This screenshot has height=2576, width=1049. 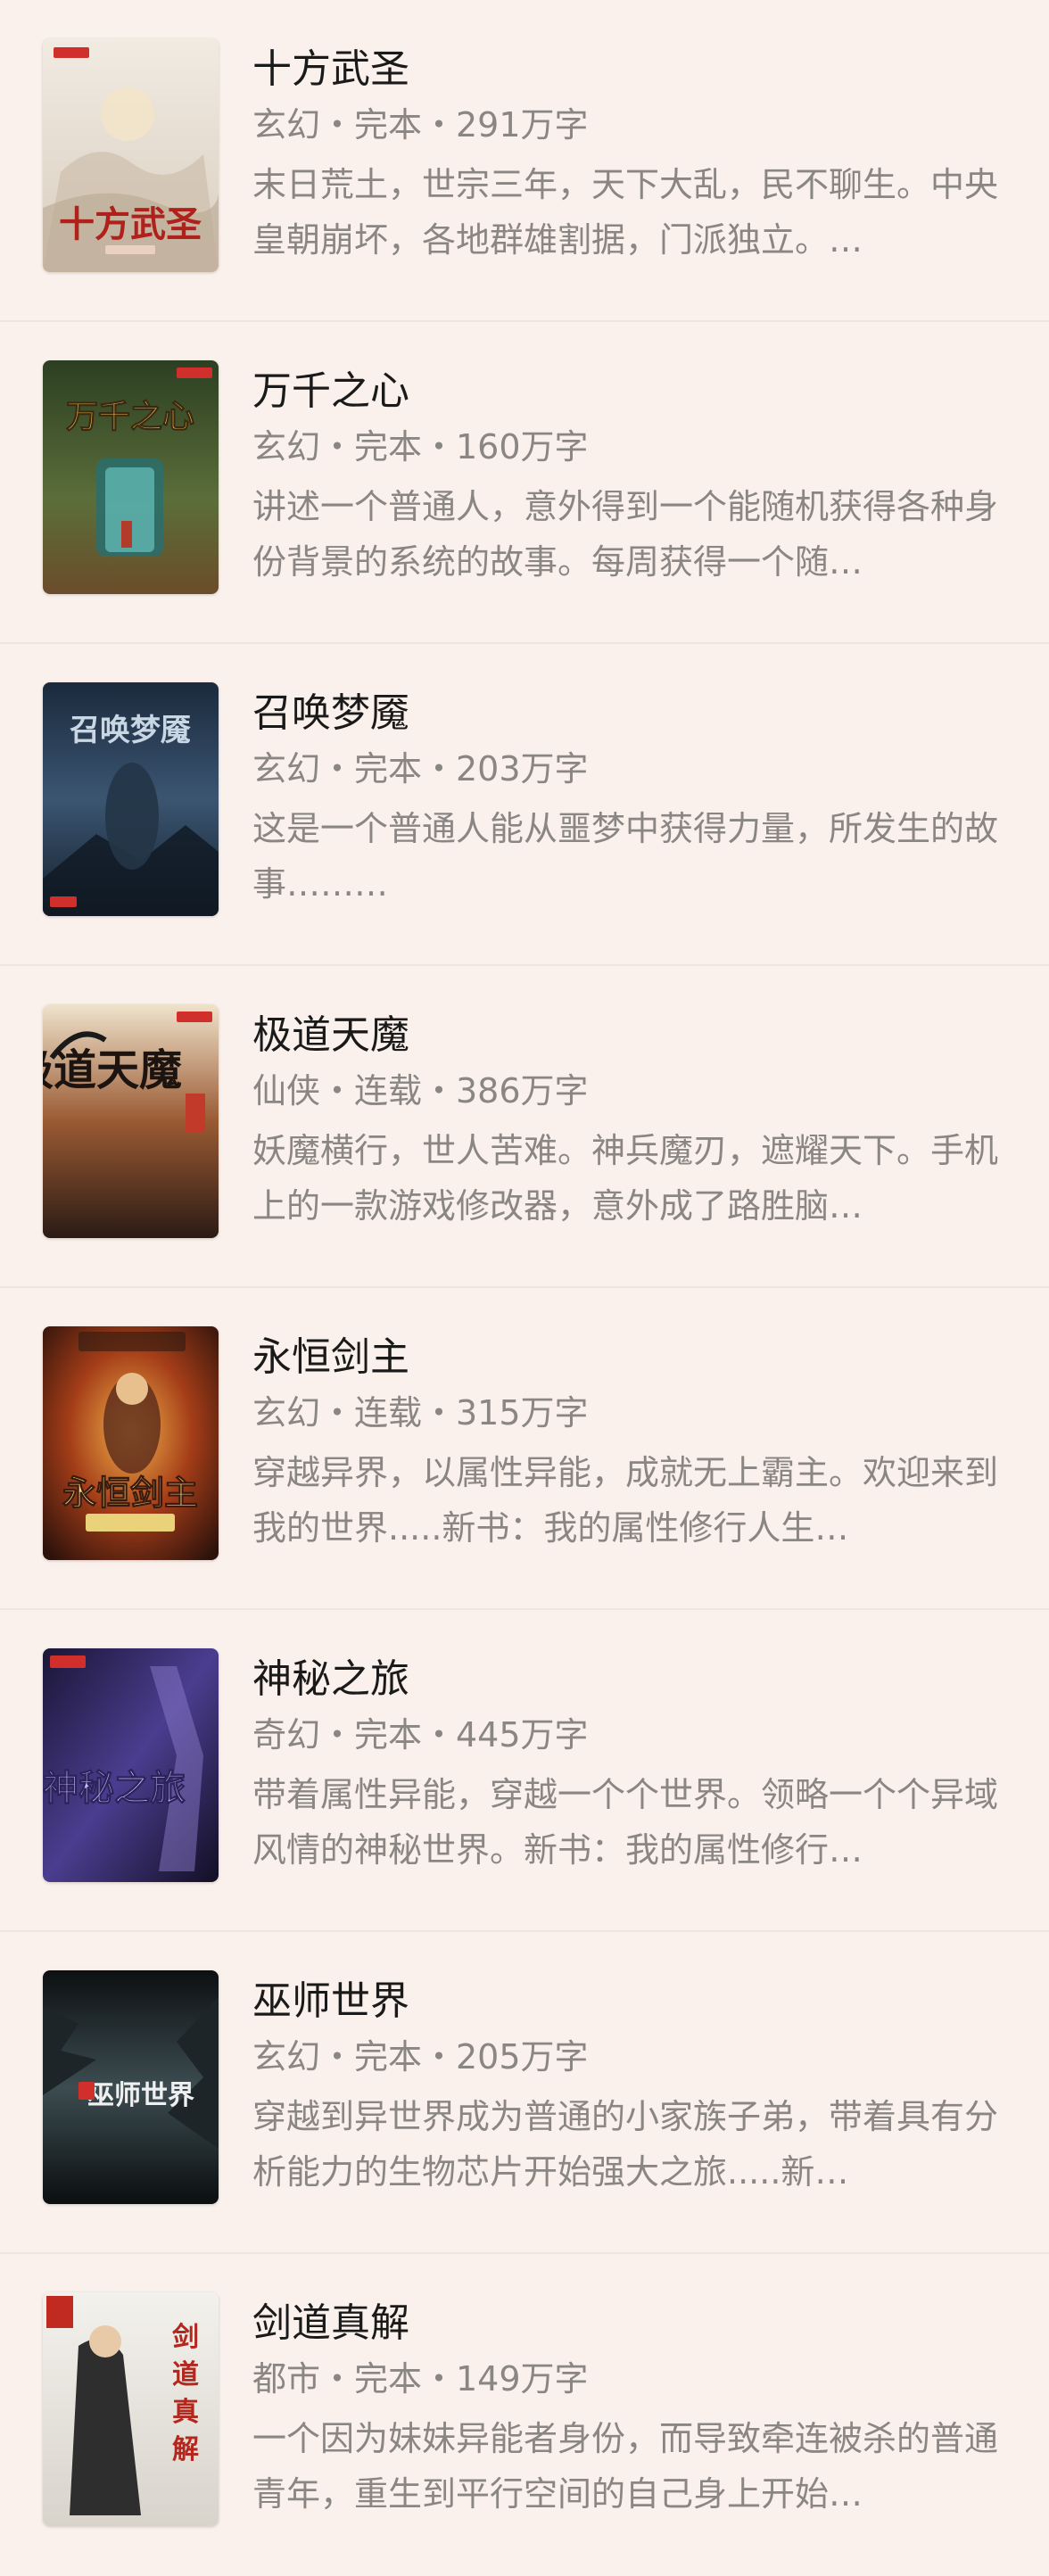 I want to click on book-cover: 极道天魔, so click(x=131, y=1121).